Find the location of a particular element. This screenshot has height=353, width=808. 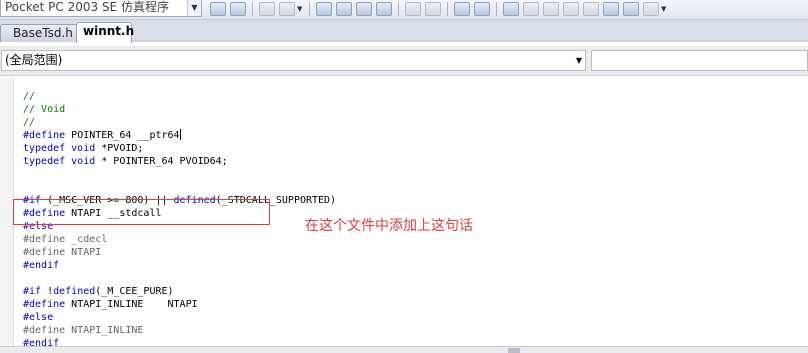

code-token: #define NTAPI is located at coordinates (62, 252).